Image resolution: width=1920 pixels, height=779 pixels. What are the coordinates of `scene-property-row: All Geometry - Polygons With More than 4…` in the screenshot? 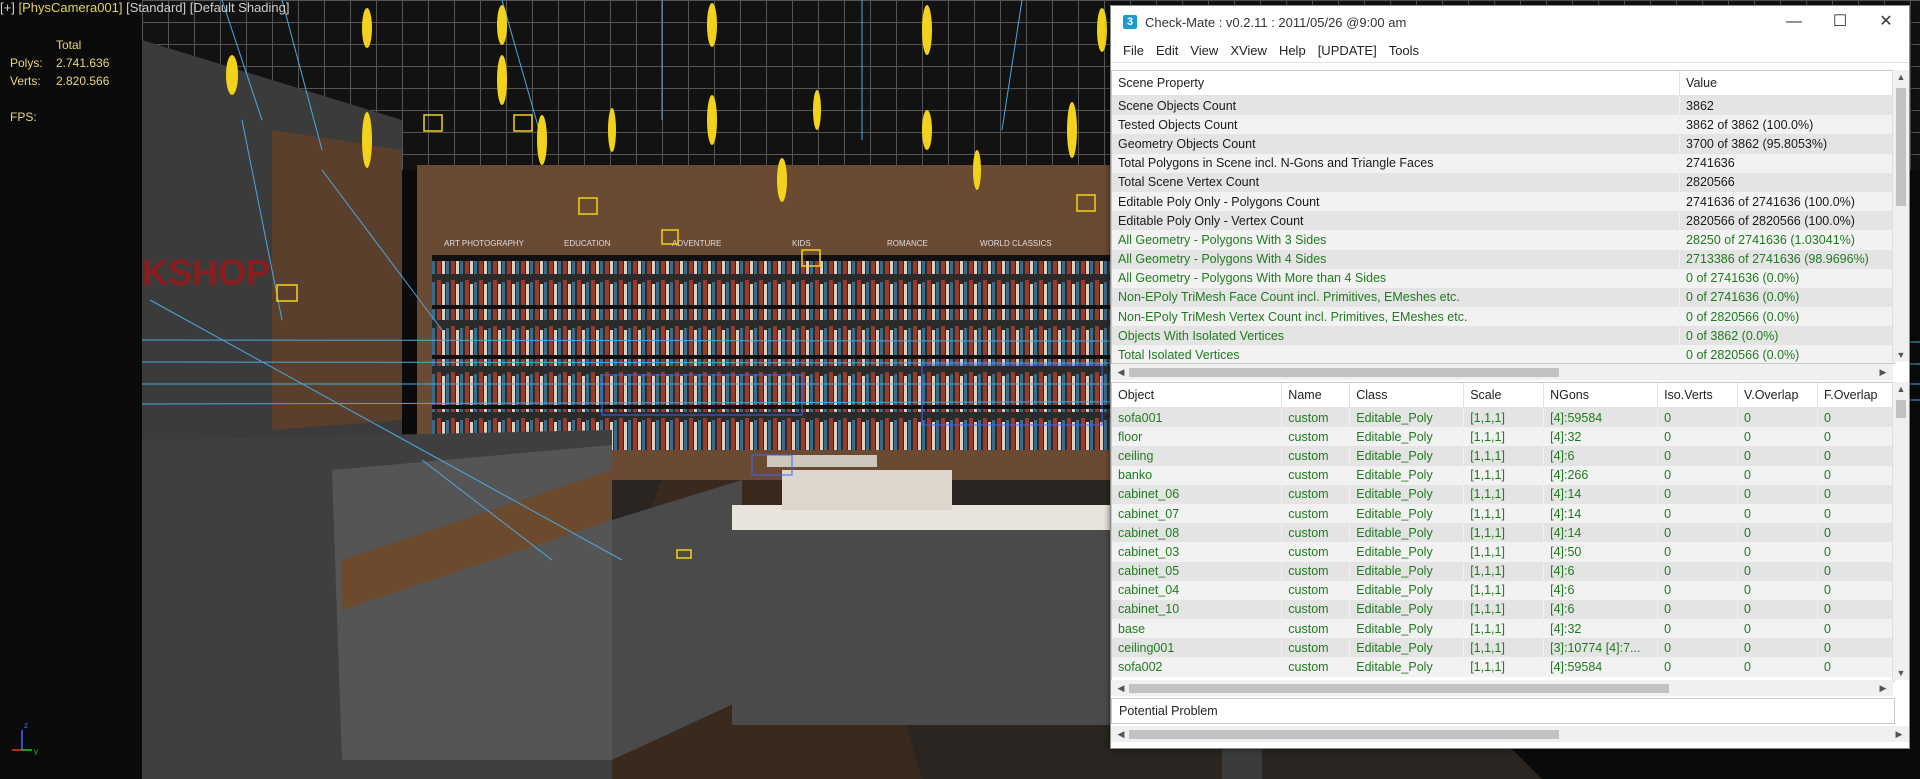 It's located at (1503, 278).